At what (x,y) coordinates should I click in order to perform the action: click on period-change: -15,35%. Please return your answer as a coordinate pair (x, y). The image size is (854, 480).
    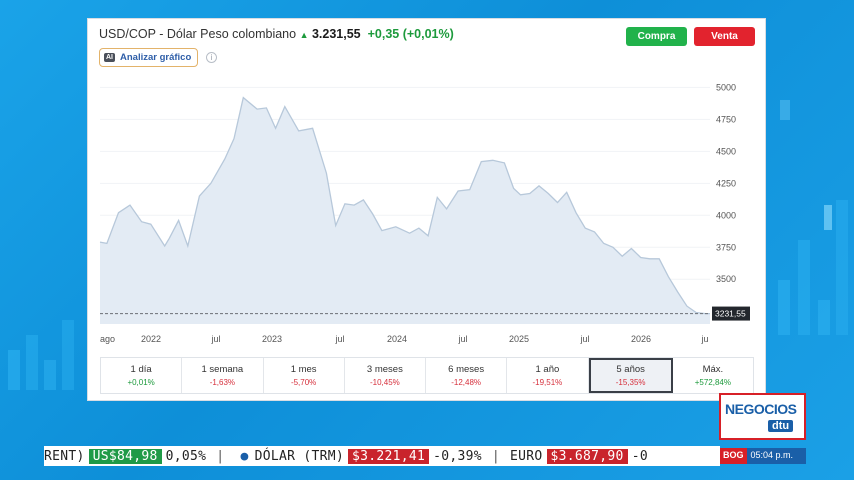
    Looking at the image, I should click on (630, 382).